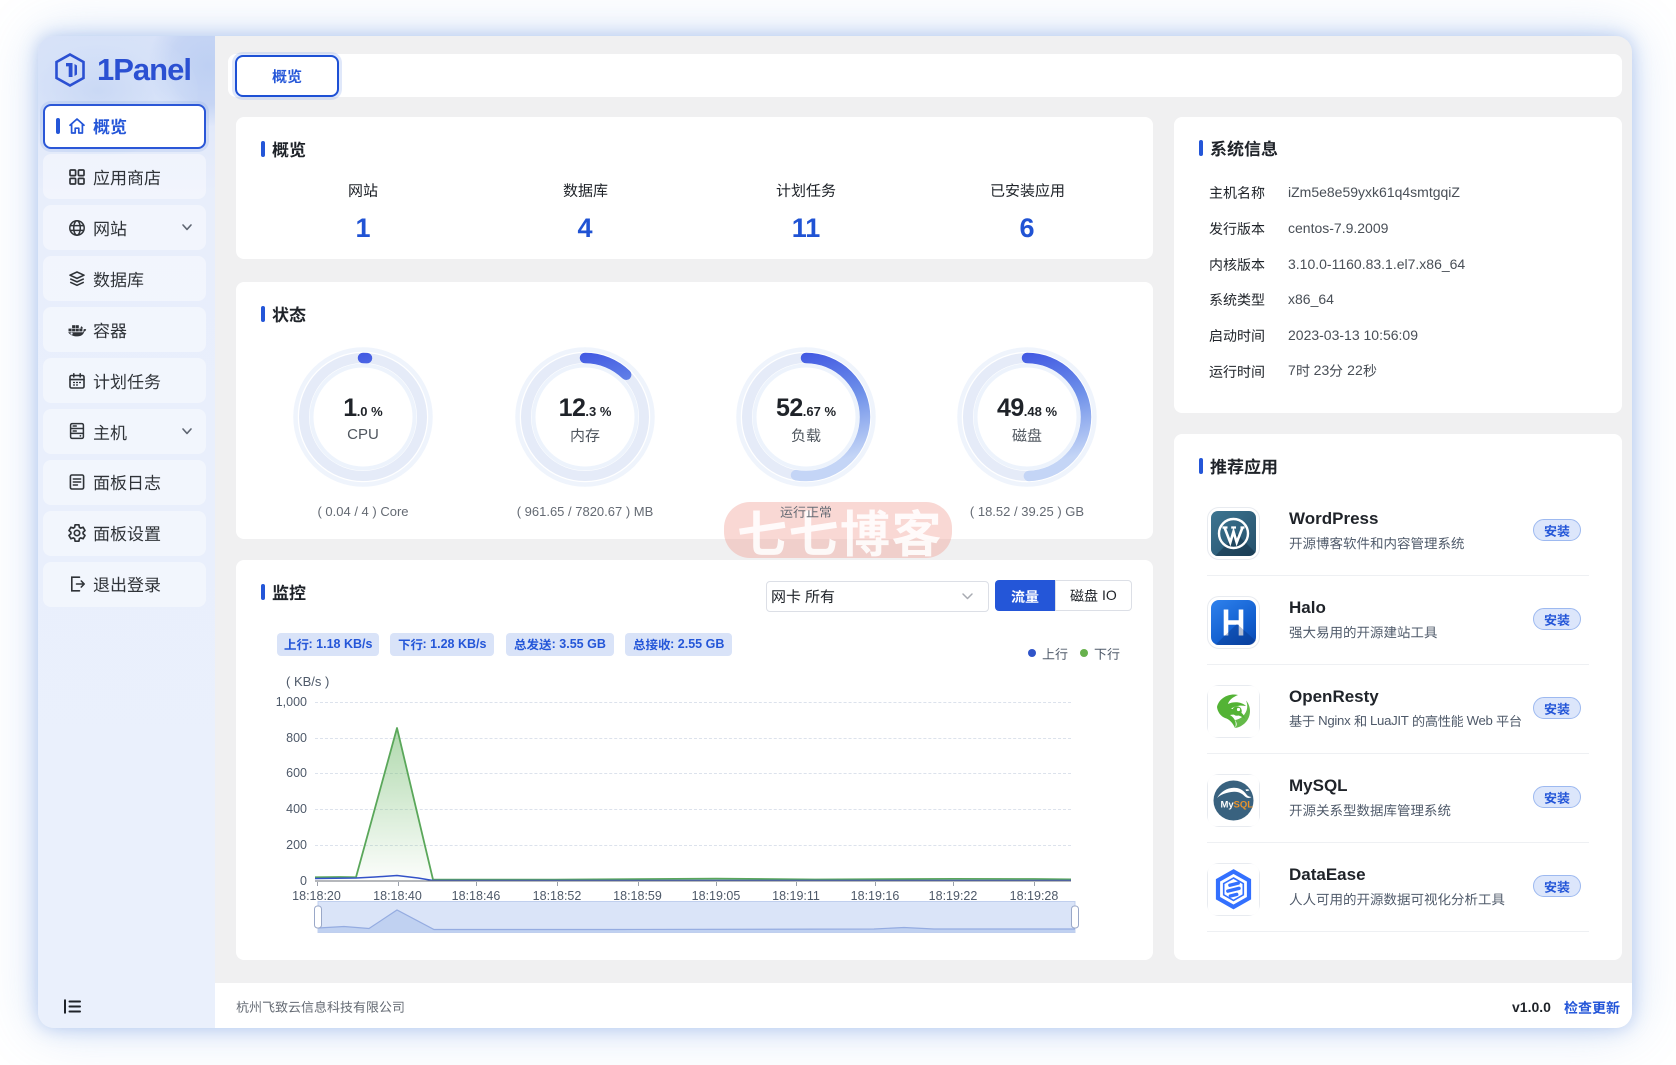 The width and height of the screenshot is (1676, 1065). What do you see at coordinates (1228, 805) in the screenshot?
I see `svg-text: My` at bounding box center [1228, 805].